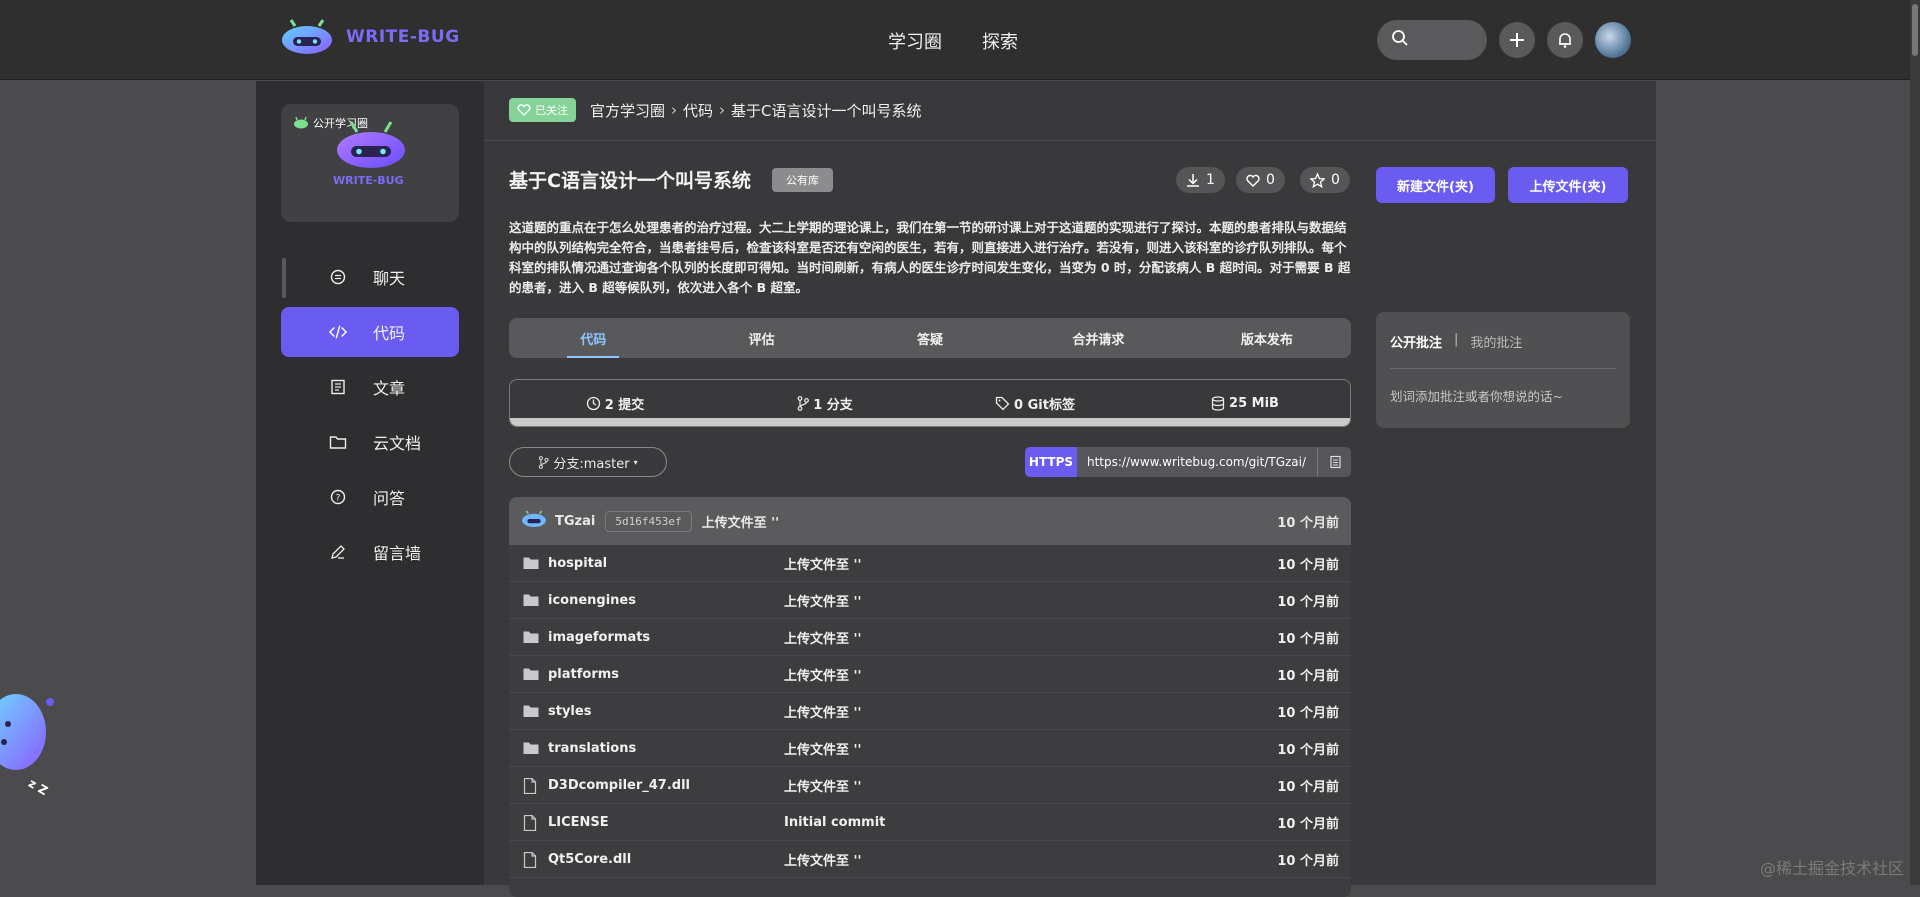 Image resolution: width=1920 pixels, height=897 pixels. I want to click on plus-icon, so click(1517, 40).